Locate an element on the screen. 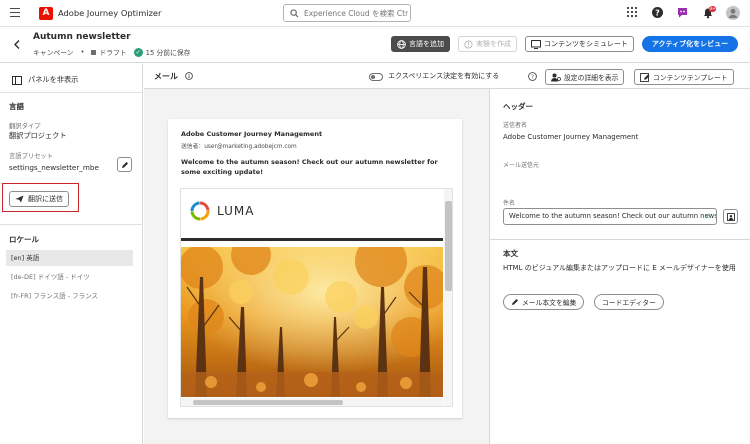  add-language-button: 言語を追加 is located at coordinates (420, 44).